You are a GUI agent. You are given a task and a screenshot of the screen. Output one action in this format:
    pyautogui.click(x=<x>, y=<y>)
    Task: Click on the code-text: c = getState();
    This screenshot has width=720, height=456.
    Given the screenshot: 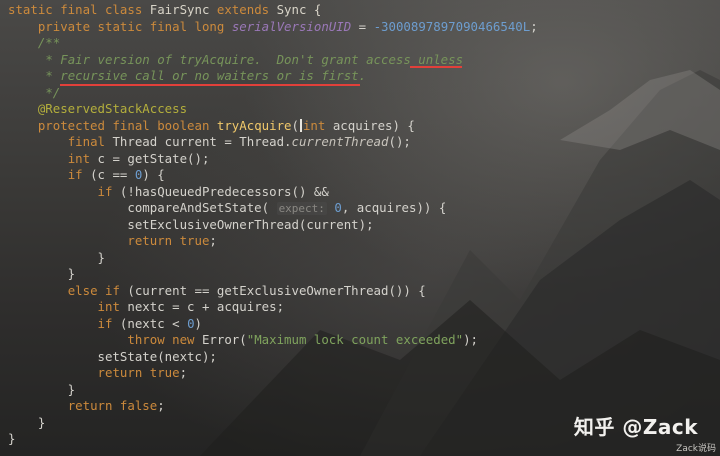 What is the action you would take?
    pyautogui.click(x=153, y=158)
    